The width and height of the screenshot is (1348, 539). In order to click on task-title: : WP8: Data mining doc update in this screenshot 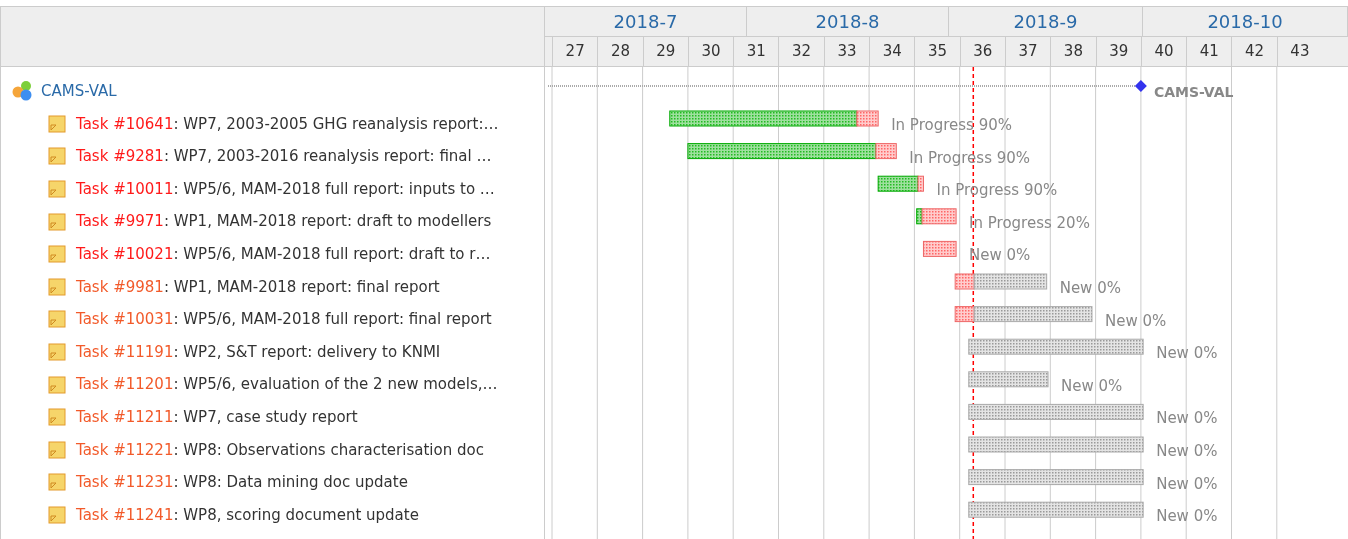, I will do `click(290, 482)`.